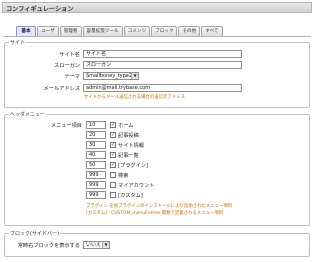  What do you see at coordinates (156, 185) in the screenshot?
I see `menu-item-row: 999 マイアカウント` at bounding box center [156, 185].